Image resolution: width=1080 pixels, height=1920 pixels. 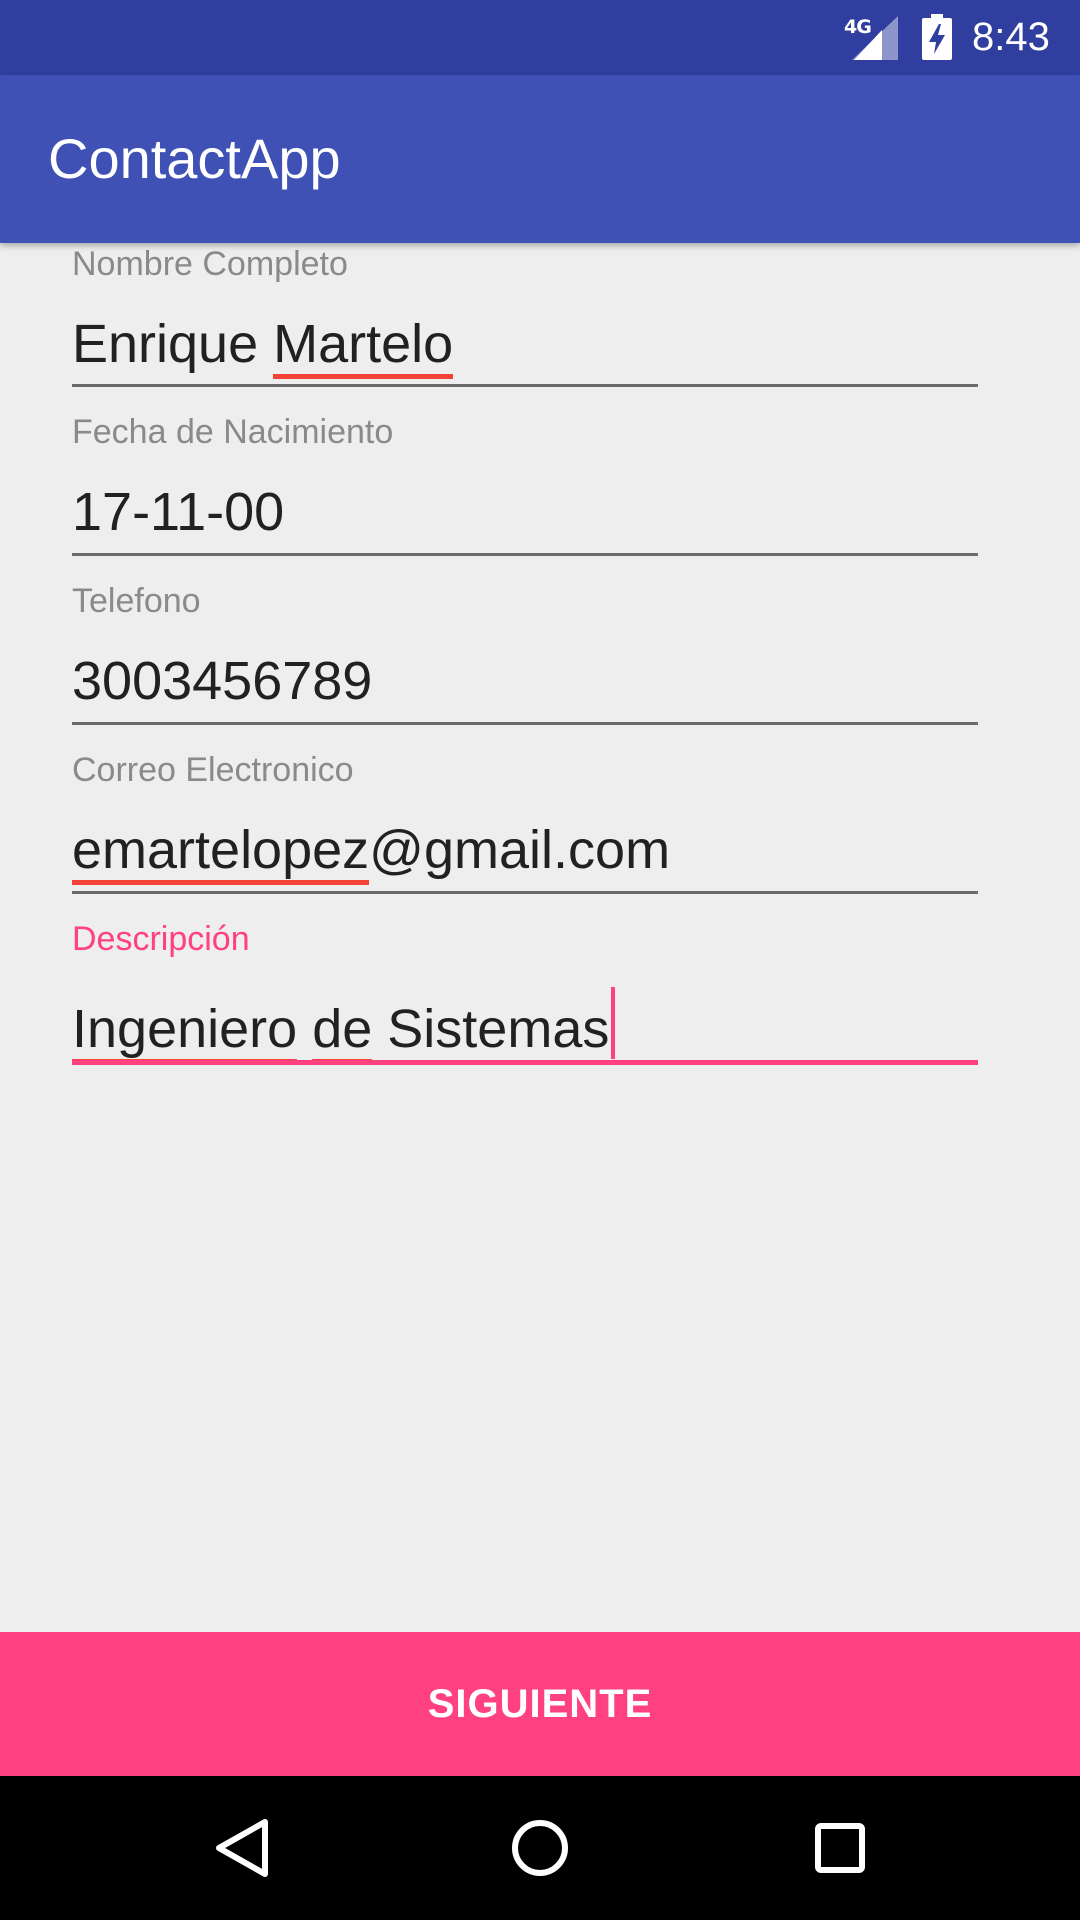 What do you see at coordinates (858, 27) in the screenshot?
I see `network-type-label: 4G` at bounding box center [858, 27].